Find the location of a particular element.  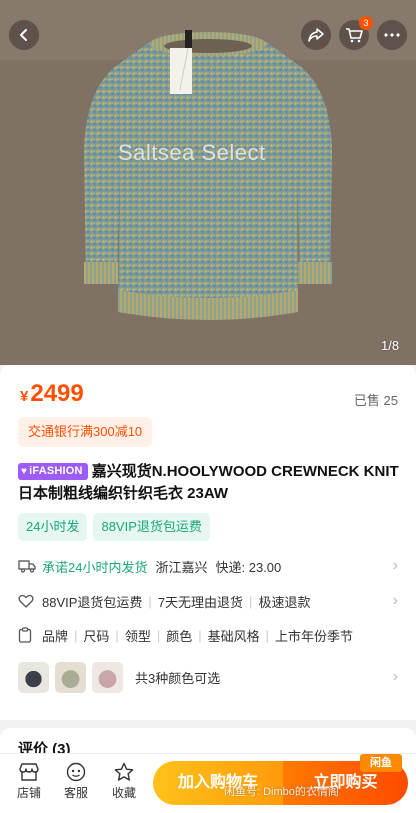

more-button is located at coordinates (392, 35).